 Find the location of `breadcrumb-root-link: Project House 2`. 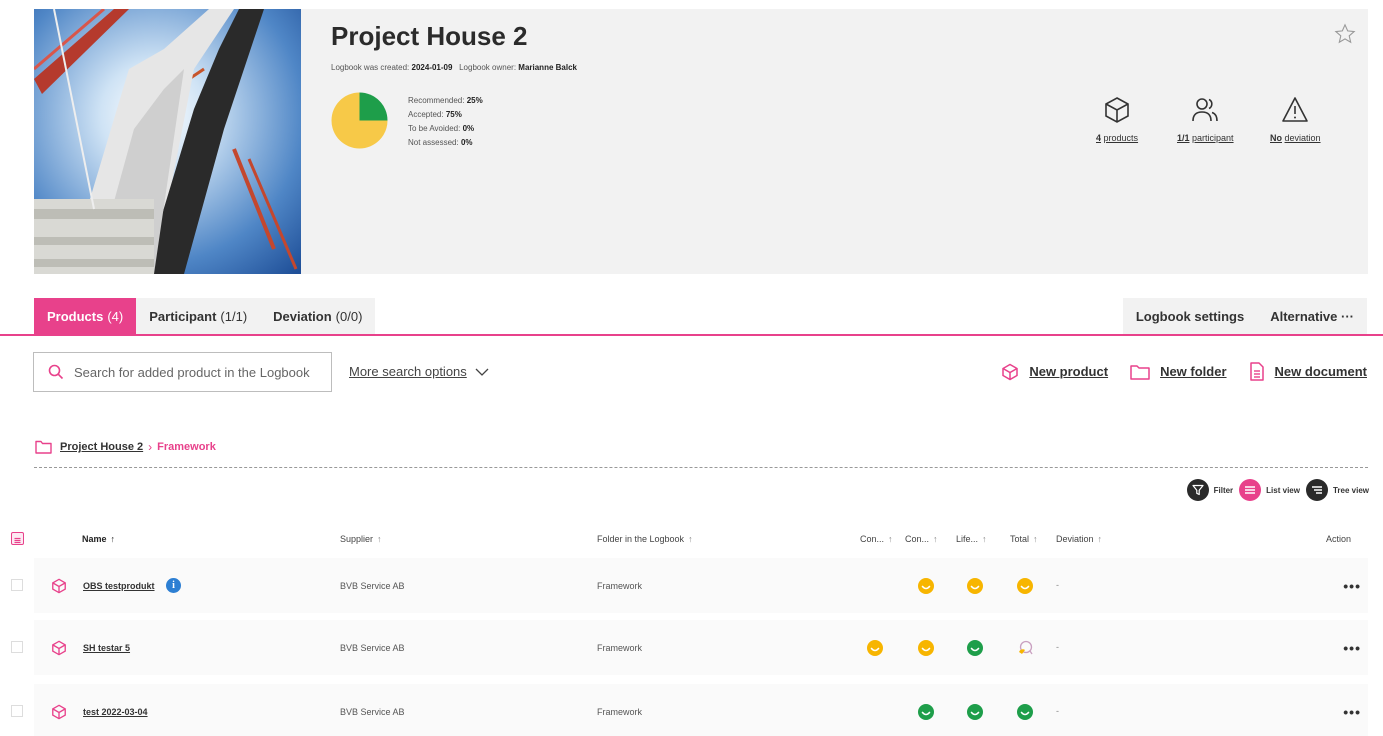

breadcrumb-root-link: Project House 2 is located at coordinates (101, 447).